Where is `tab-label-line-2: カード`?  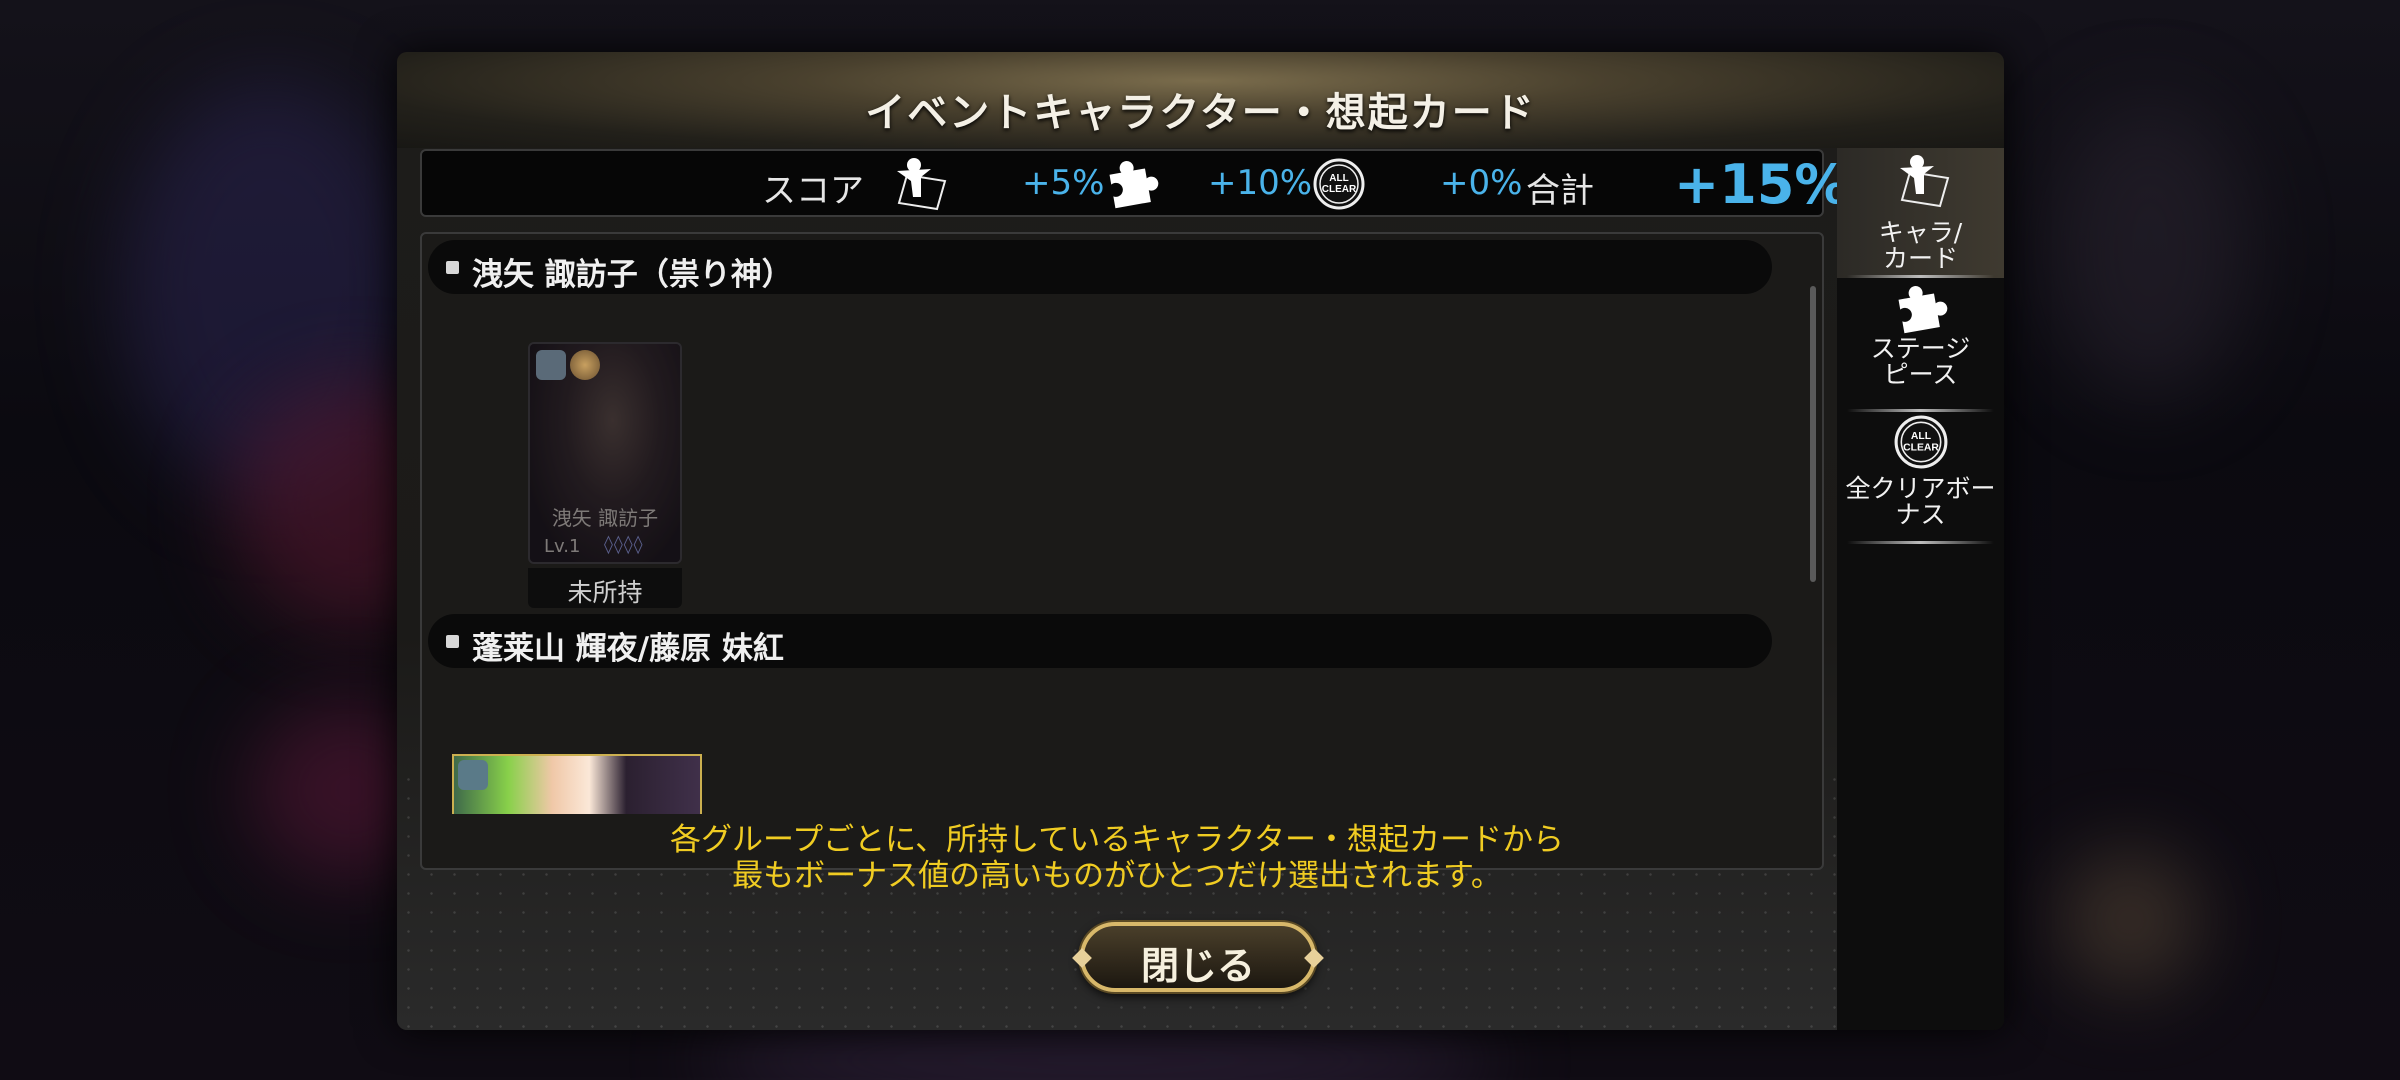 tab-label-line-2: カード is located at coordinates (1920, 258).